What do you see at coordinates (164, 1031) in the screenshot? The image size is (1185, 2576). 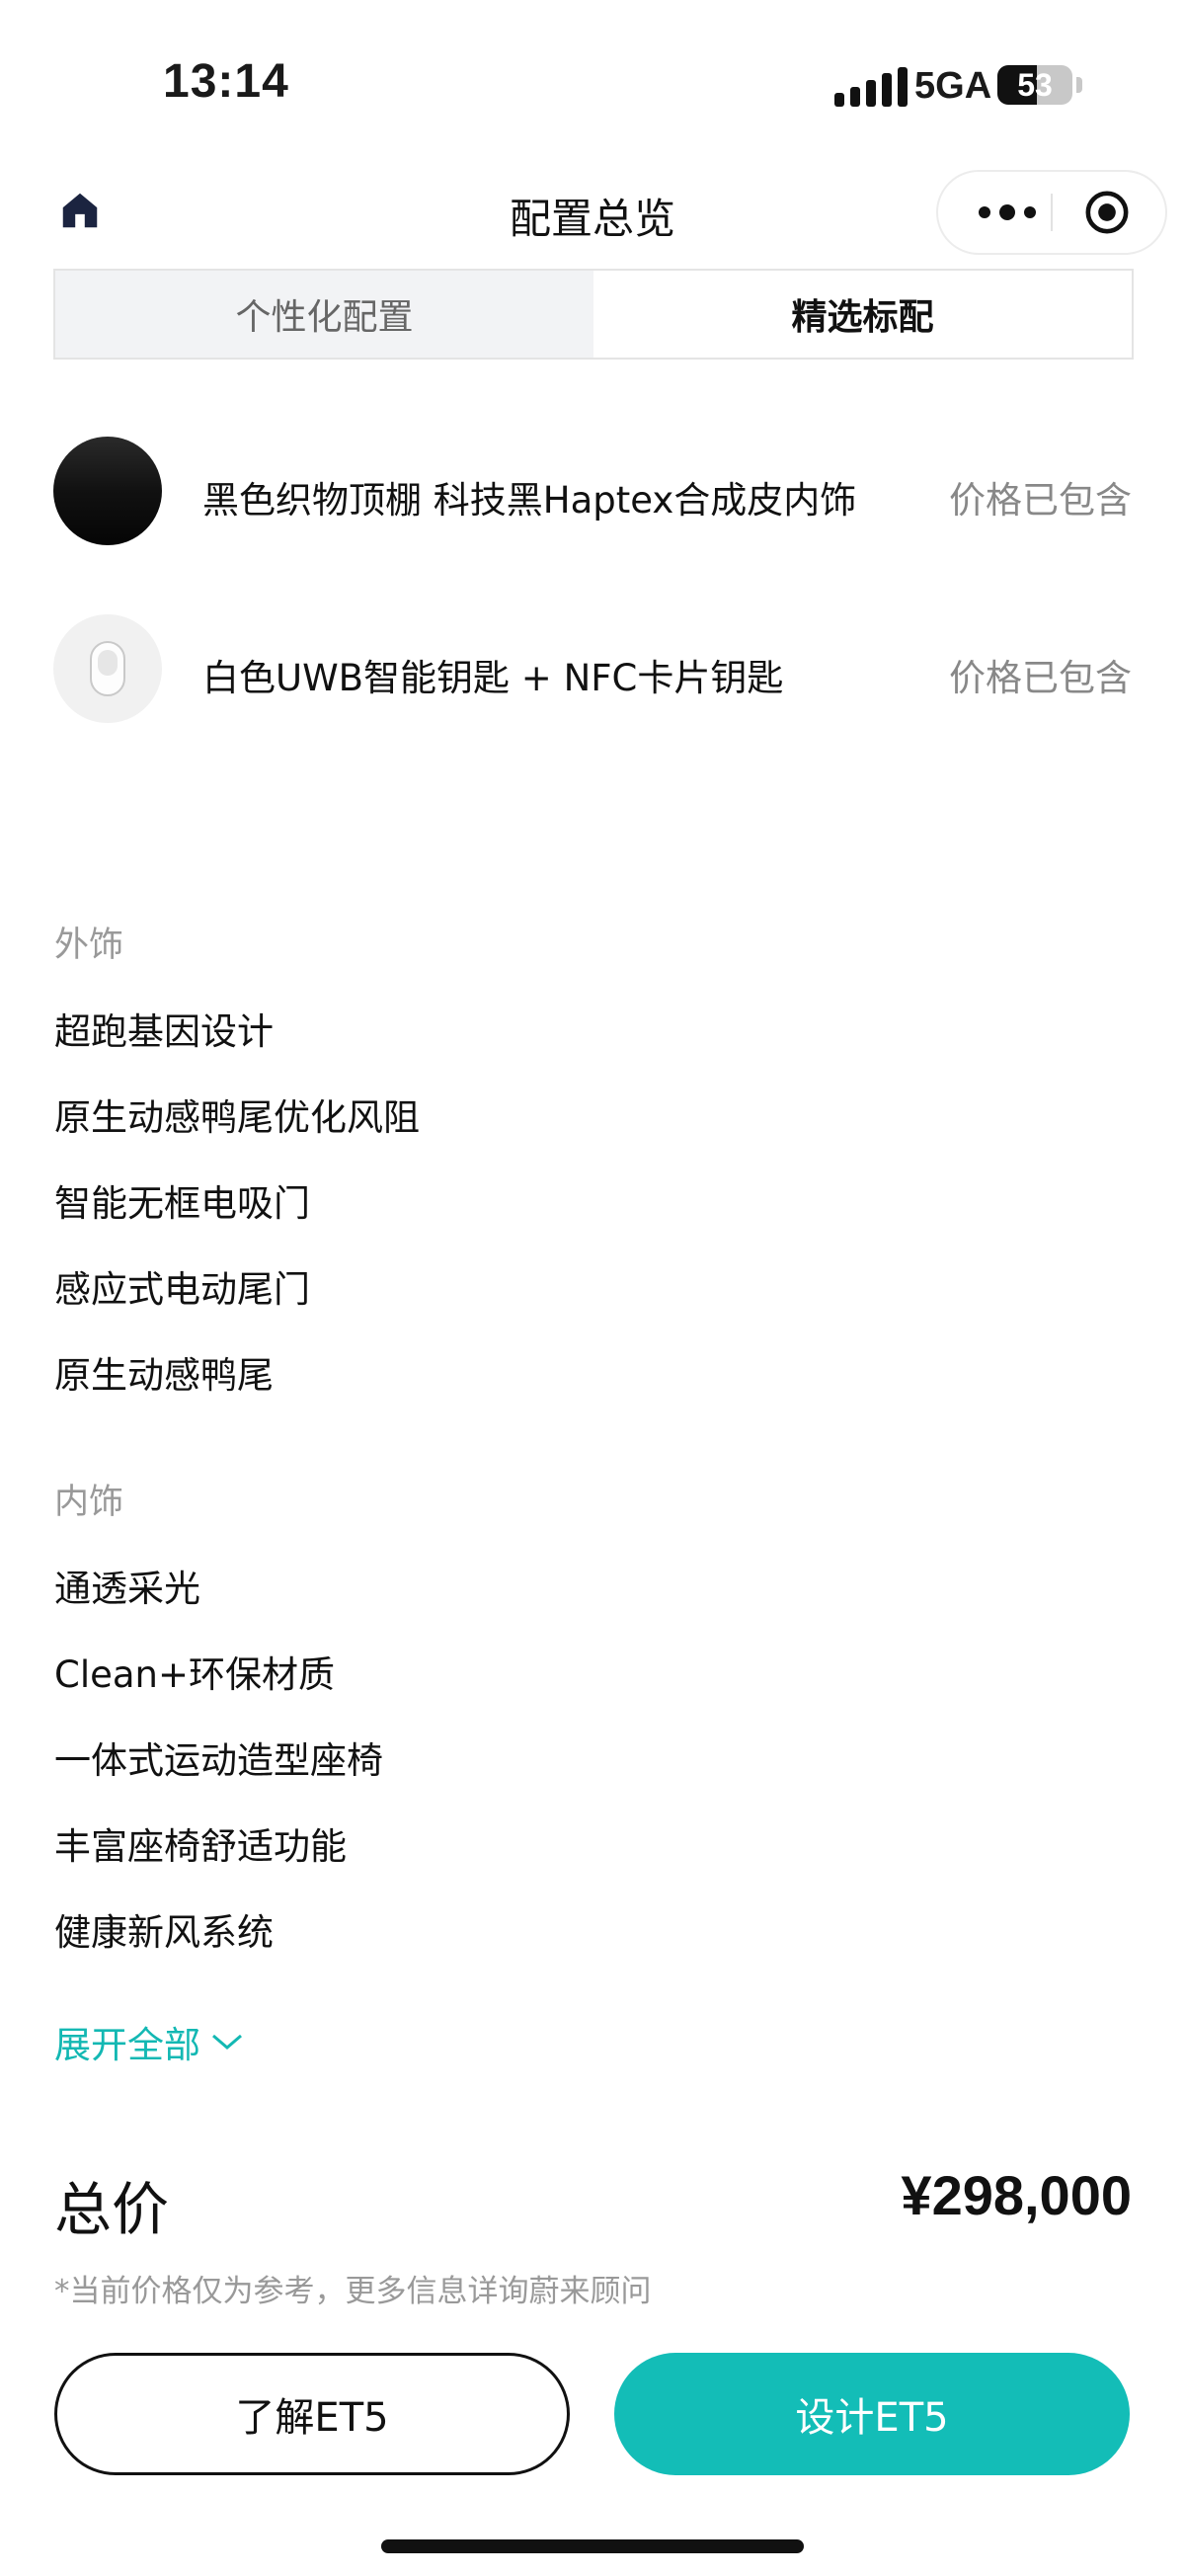 I see `spec-item: 超跑基因设计` at bounding box center [164, 1031].